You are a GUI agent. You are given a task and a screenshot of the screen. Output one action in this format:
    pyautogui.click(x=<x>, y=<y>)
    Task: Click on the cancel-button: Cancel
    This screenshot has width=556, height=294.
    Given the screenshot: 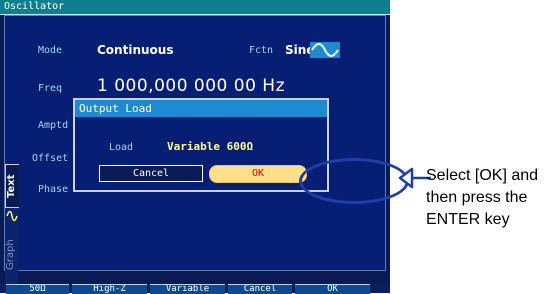 What is the action you would take?
    pyautogui.click(x=151, y=173)
    